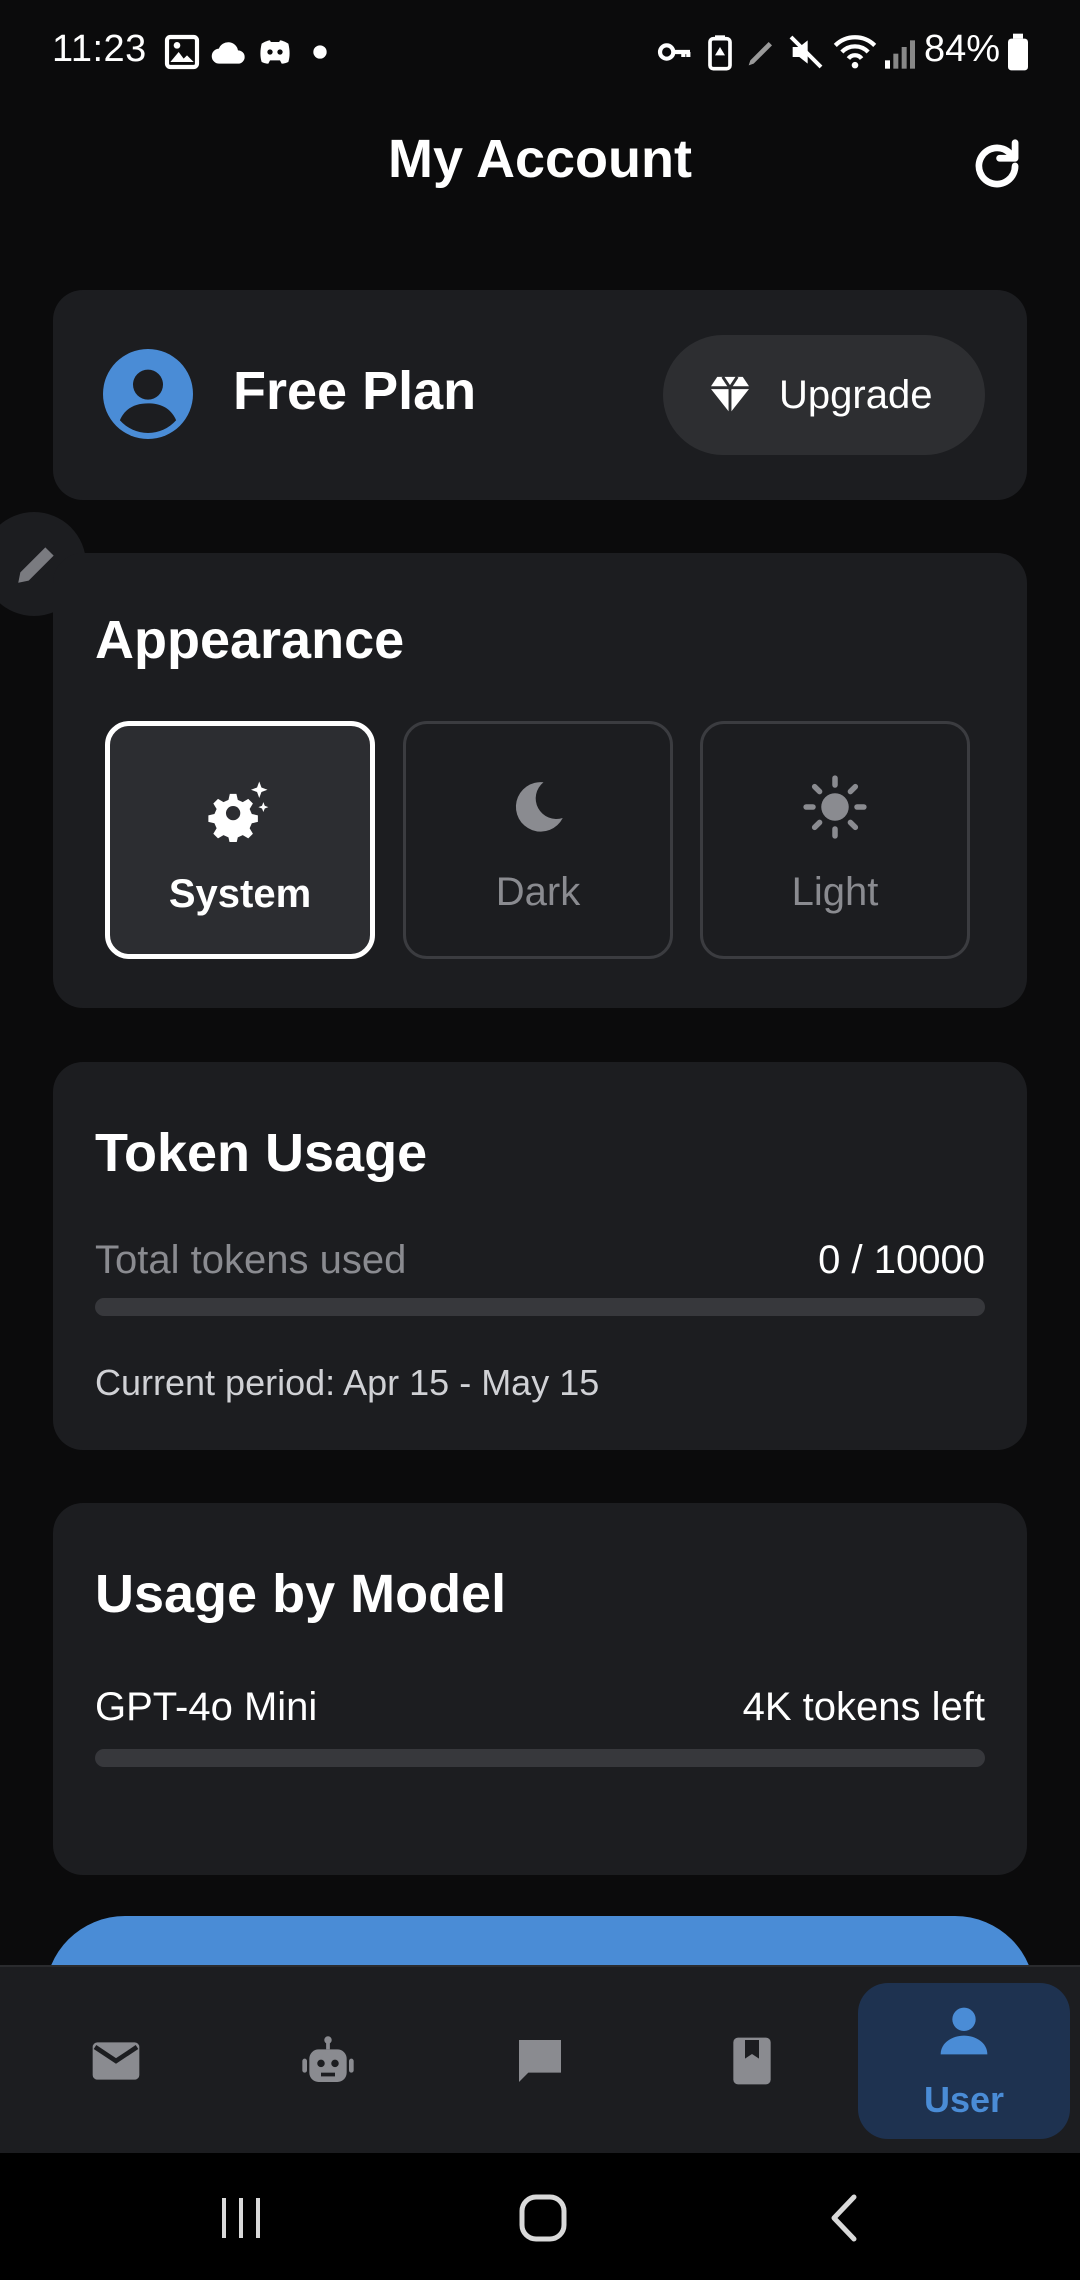  Describe the element at coordinates (251, 1260) in the screenshot. I see `total-tokens-label: Total tokens used` at that location.